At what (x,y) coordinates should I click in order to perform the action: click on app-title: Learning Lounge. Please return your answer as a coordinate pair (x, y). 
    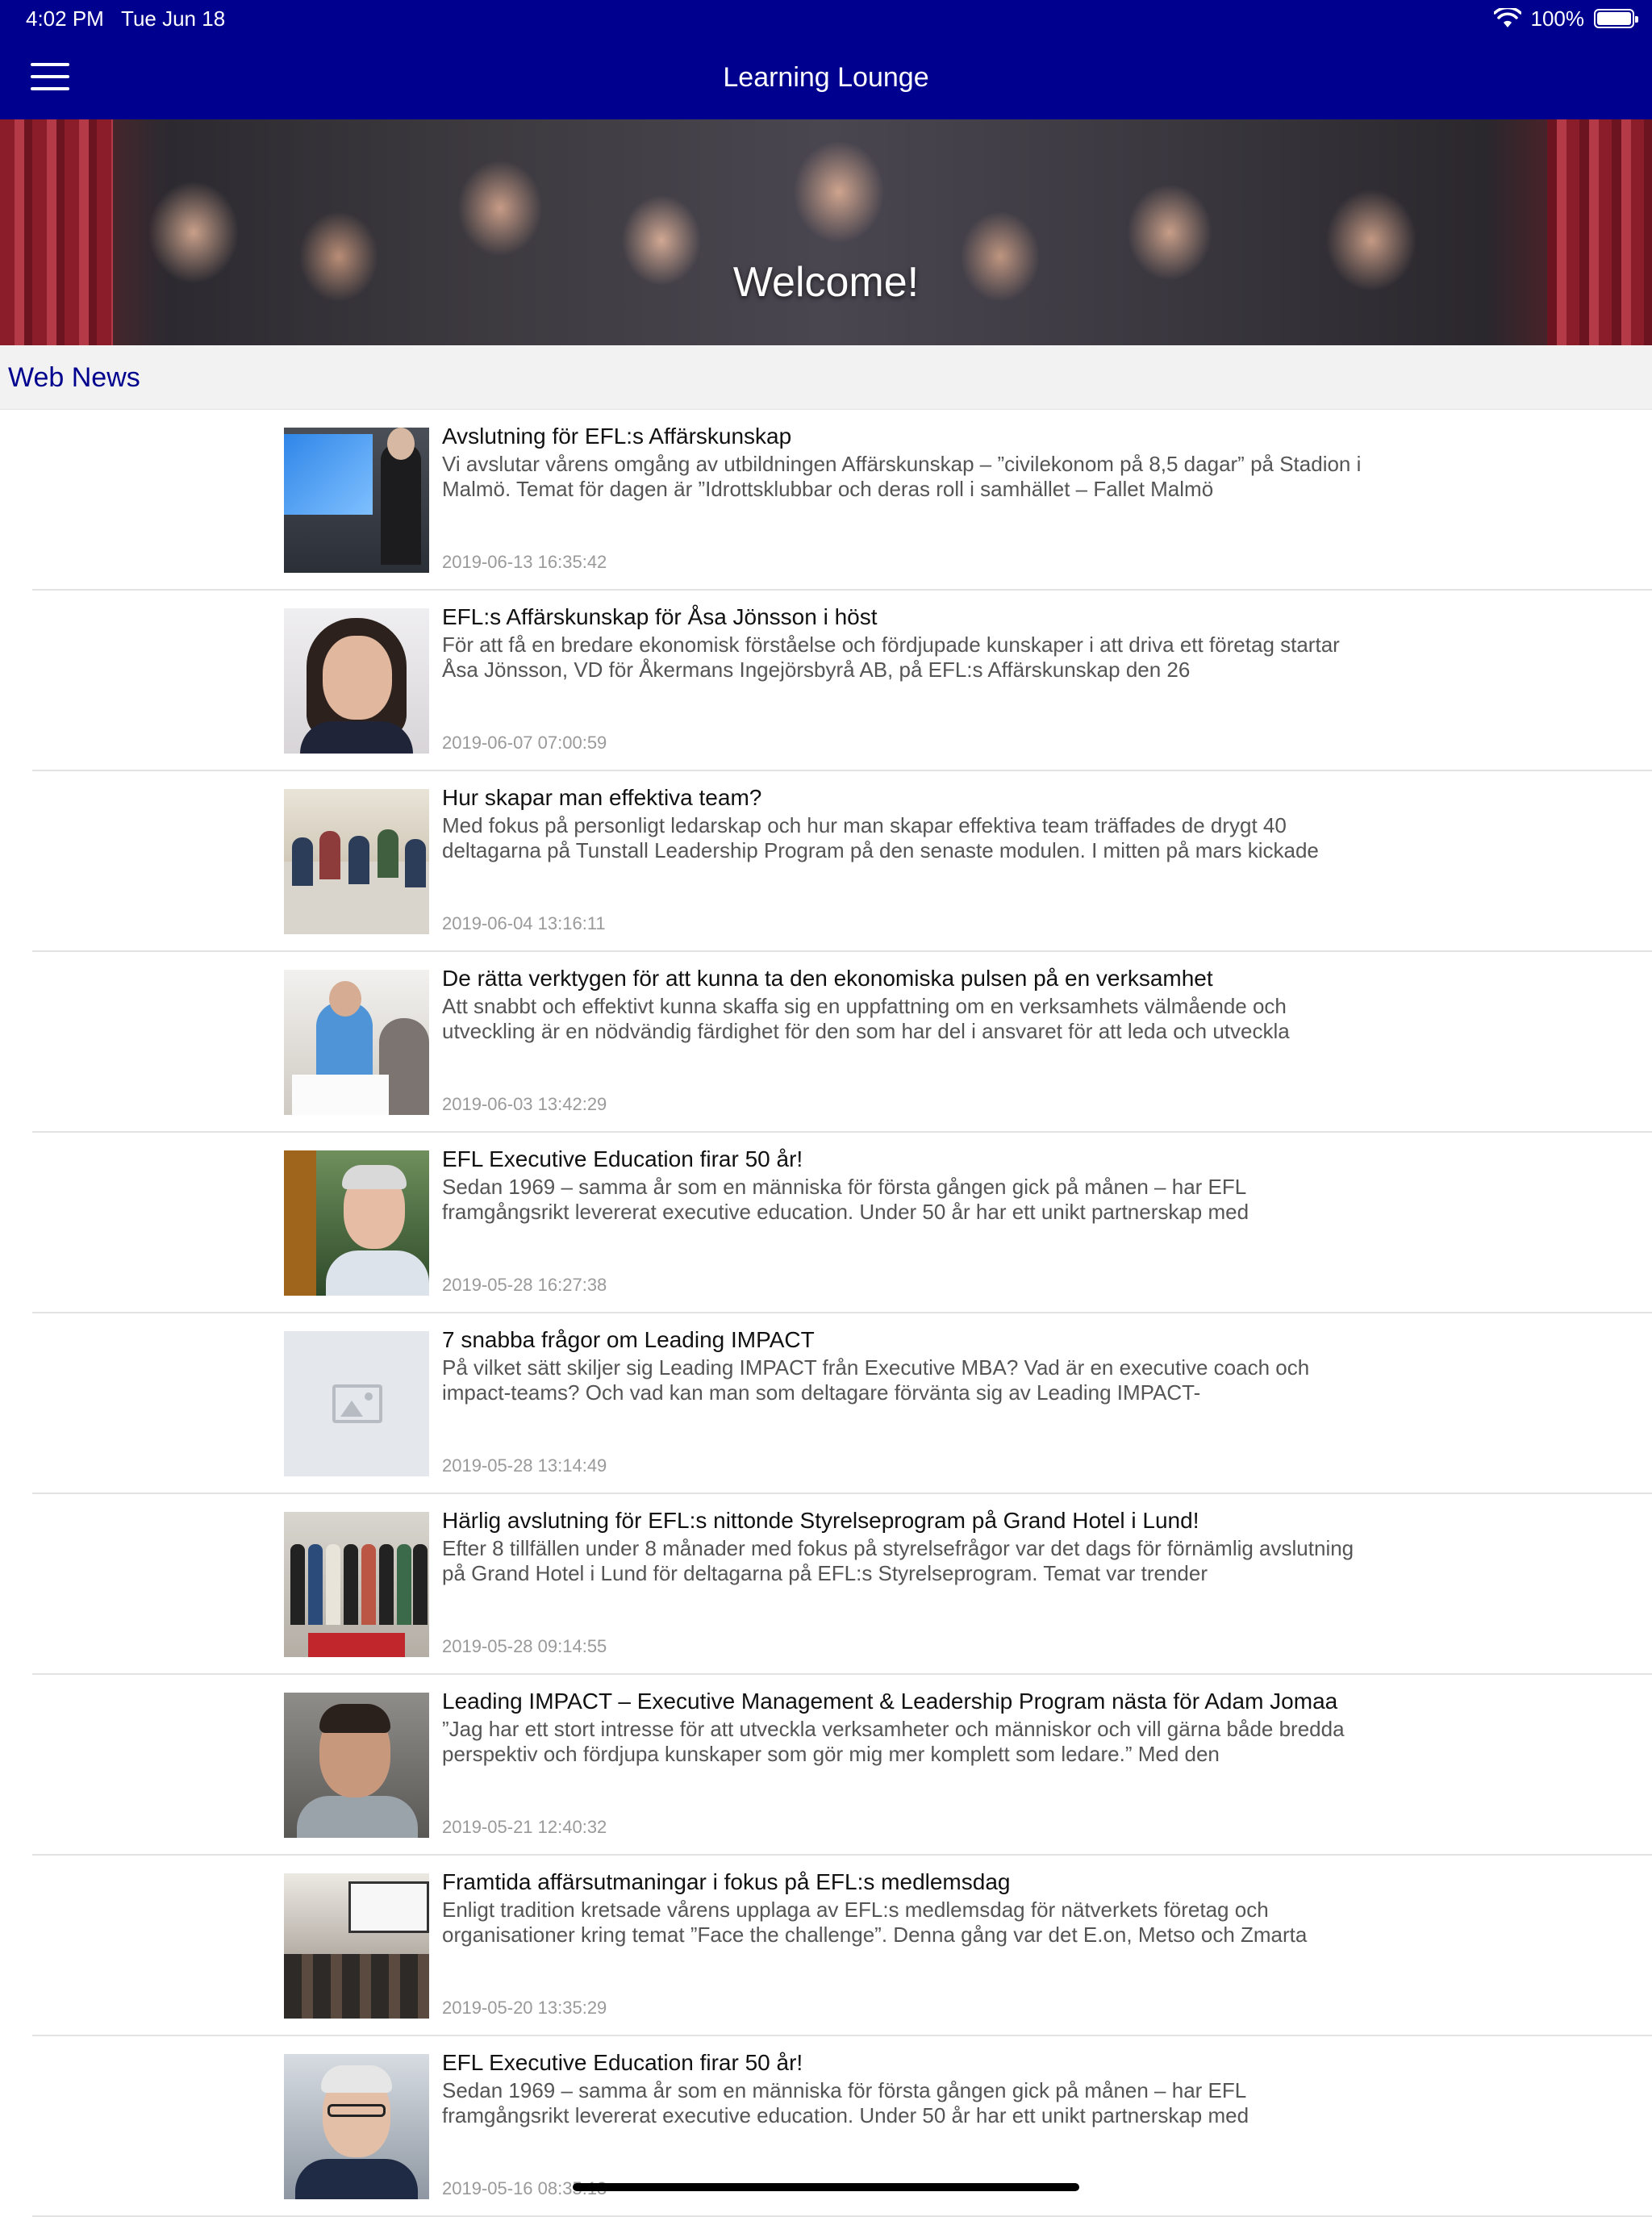
    Looking at the image, I should click on (826, 78).